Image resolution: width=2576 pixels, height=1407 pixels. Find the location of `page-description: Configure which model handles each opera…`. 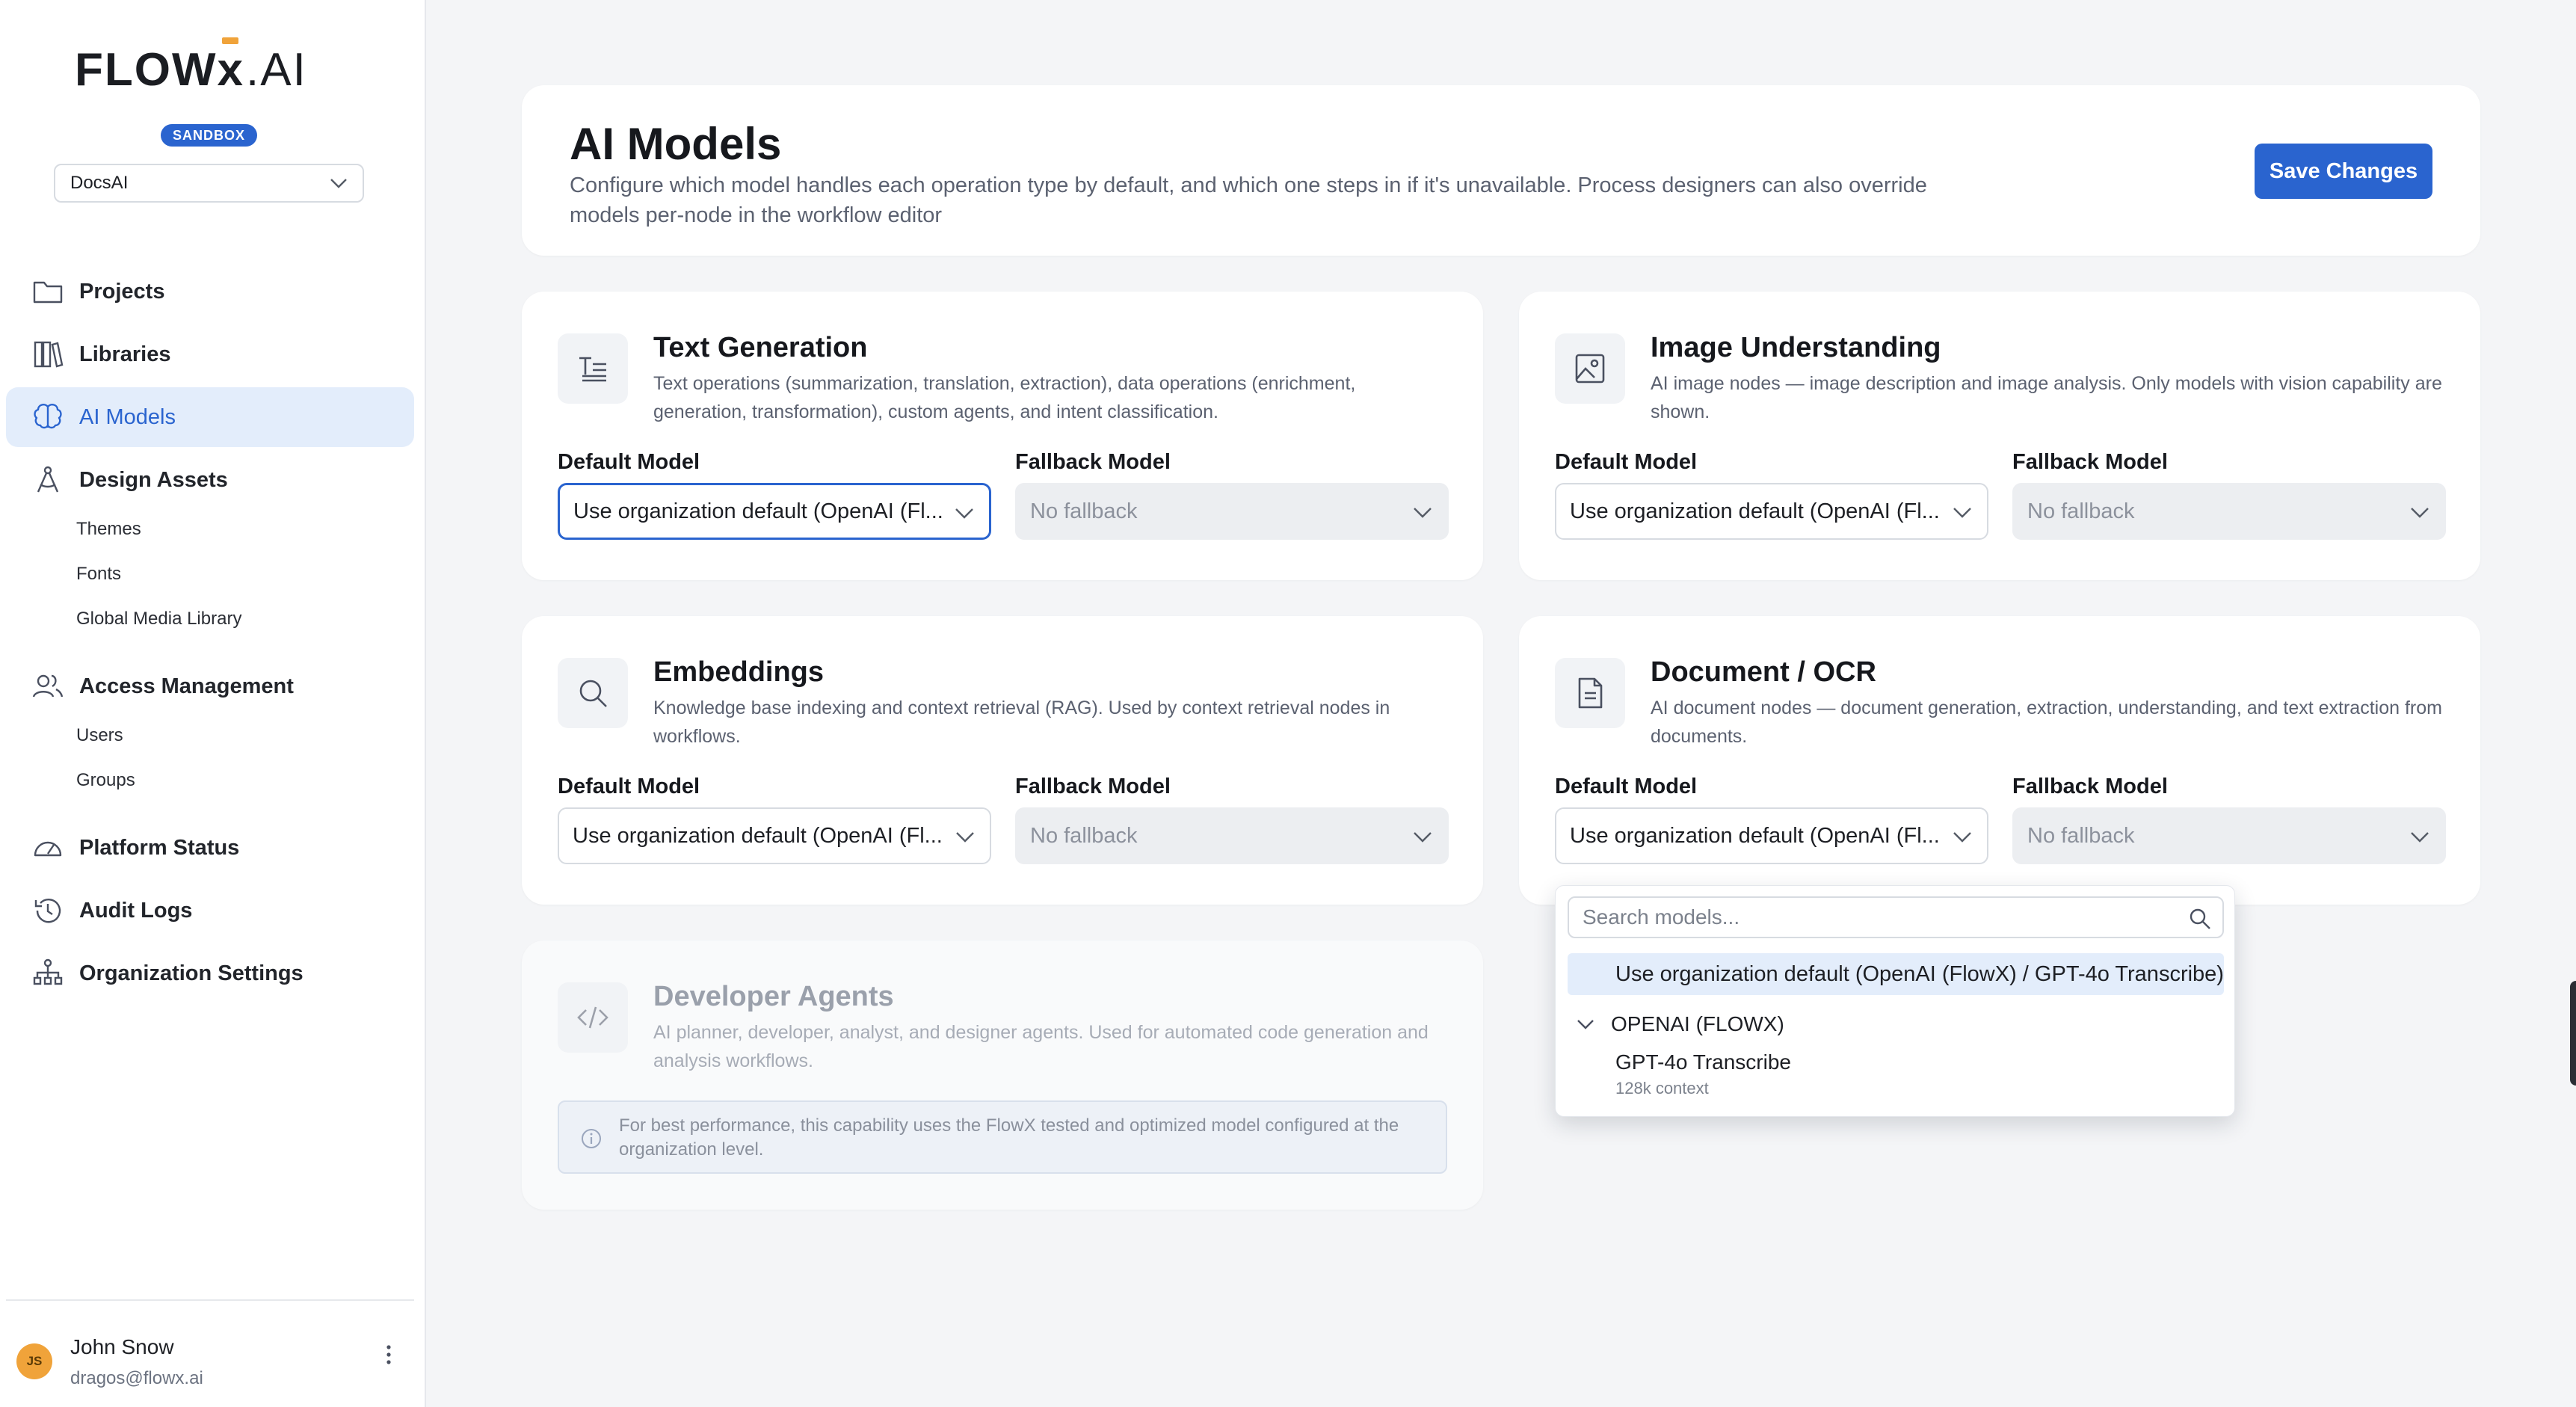

page-description: Configure which model handles each opera… is located at coordinates (1248, 200).